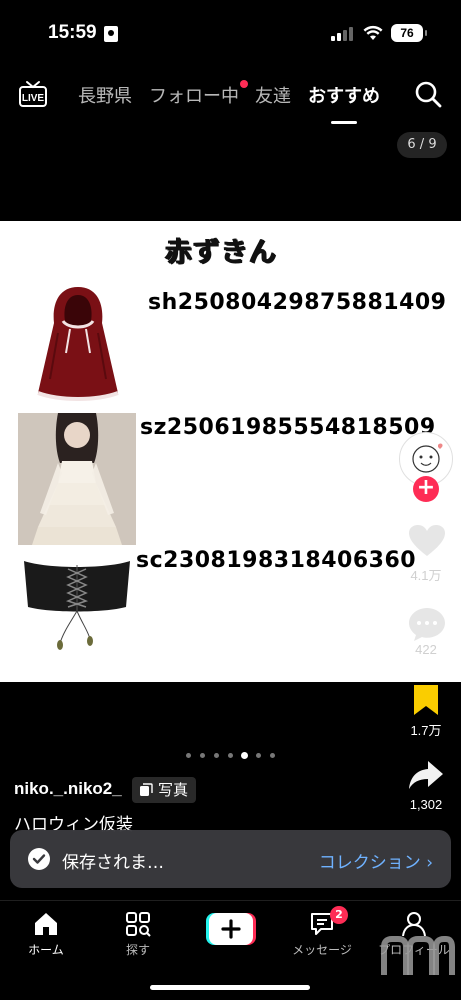  What do you see at coordinates (297, 302) in the screenshot?
I see `product-code-1: sh25080429875881409` at bounding box center [297, 302].